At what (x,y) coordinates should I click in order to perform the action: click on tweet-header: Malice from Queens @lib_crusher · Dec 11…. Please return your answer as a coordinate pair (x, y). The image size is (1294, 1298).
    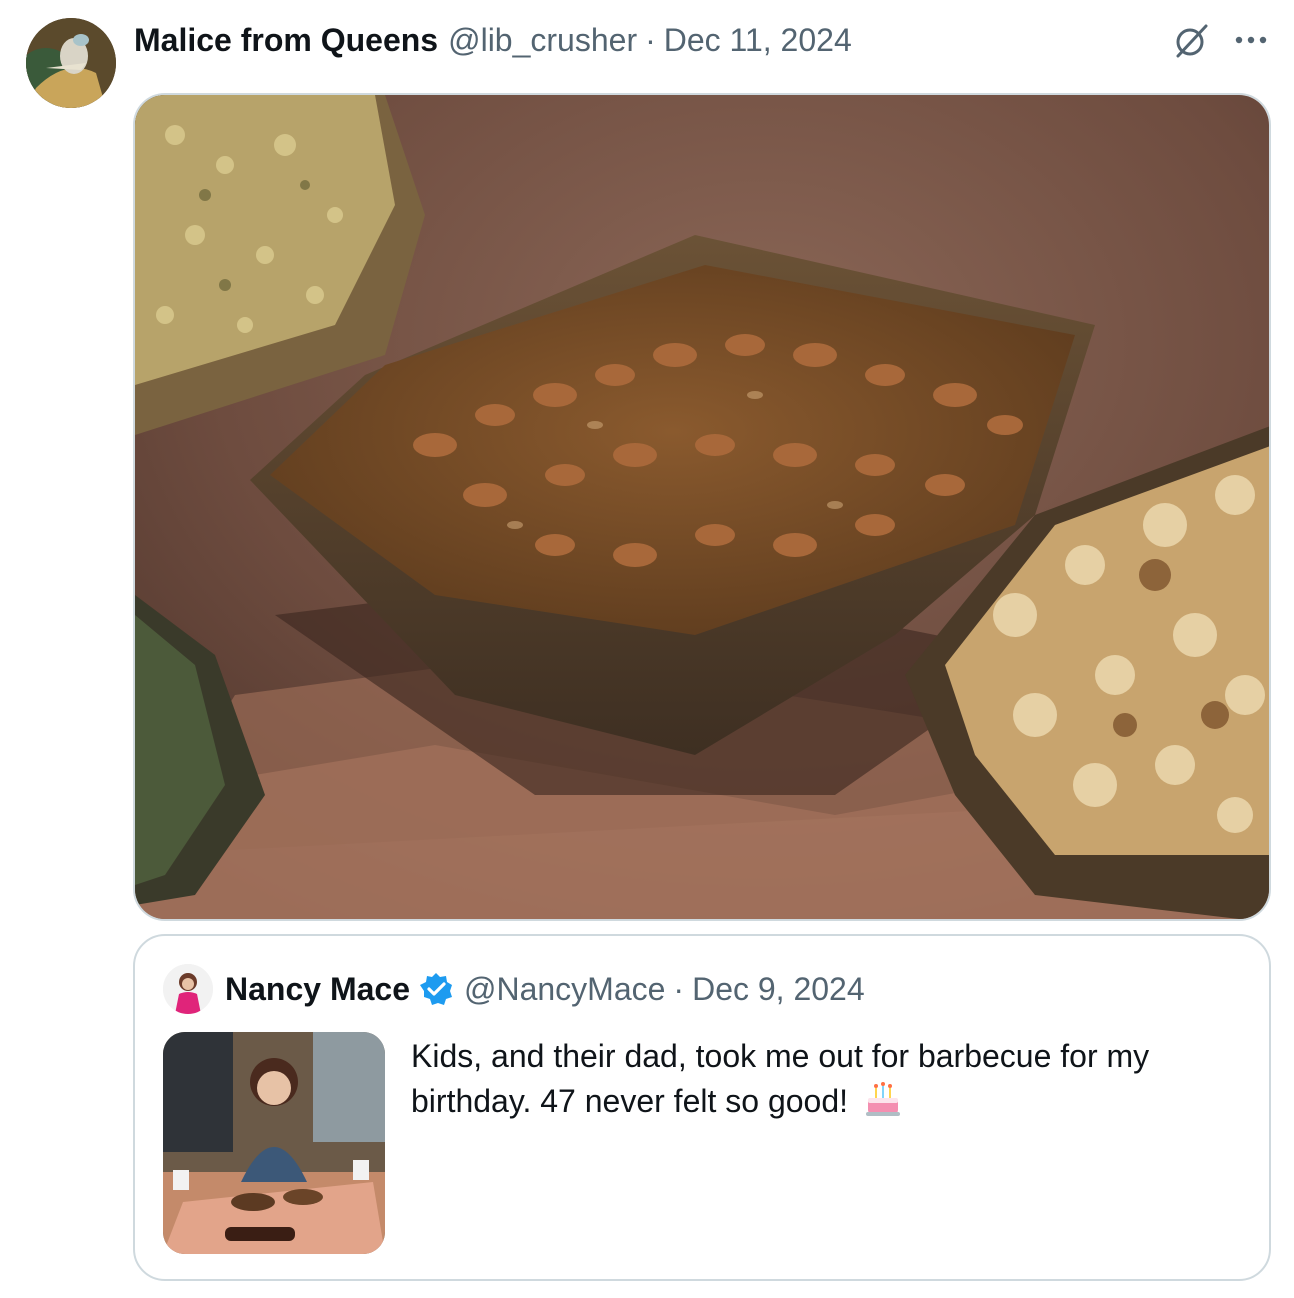
    Looking at the image, I should click on (493, 40).